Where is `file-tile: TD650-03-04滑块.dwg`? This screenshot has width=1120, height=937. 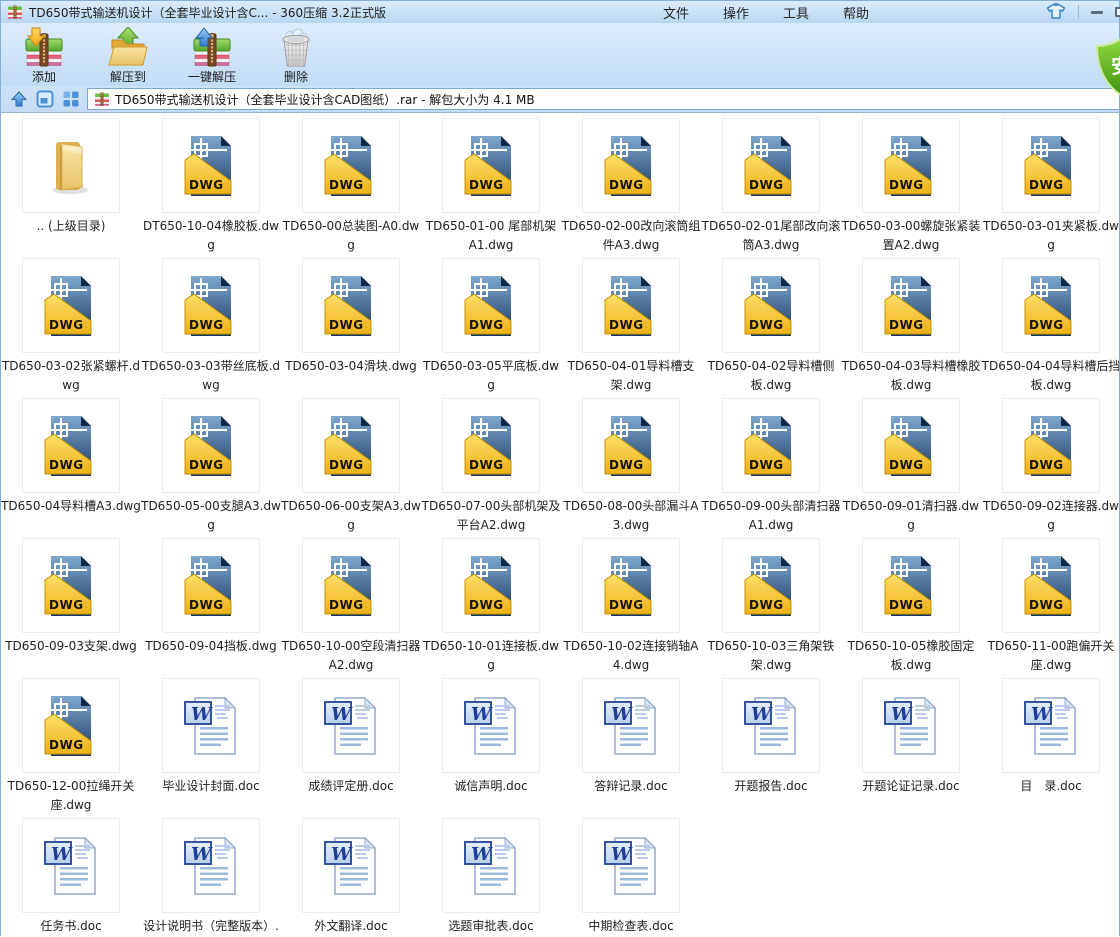 file-tile: TD650-03-04滑块.dwg is located at coordinates (351, 328).